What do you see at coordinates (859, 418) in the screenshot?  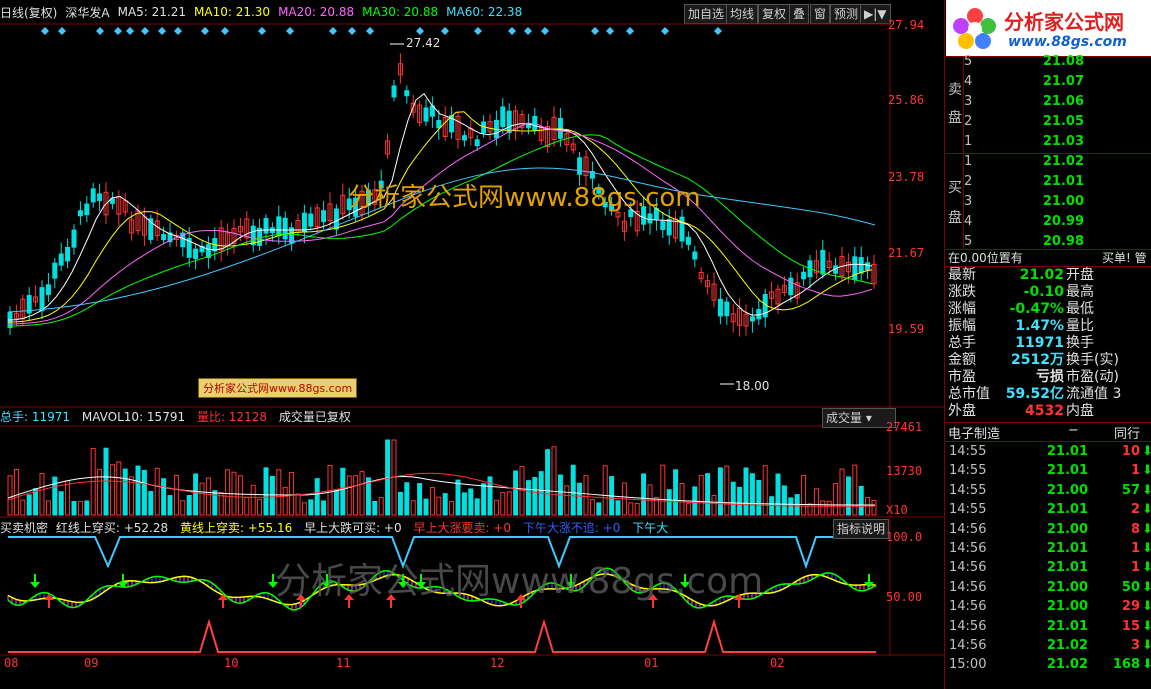 I see `volume-selector: 成交量 ▾` at bounding box center [859, 418].